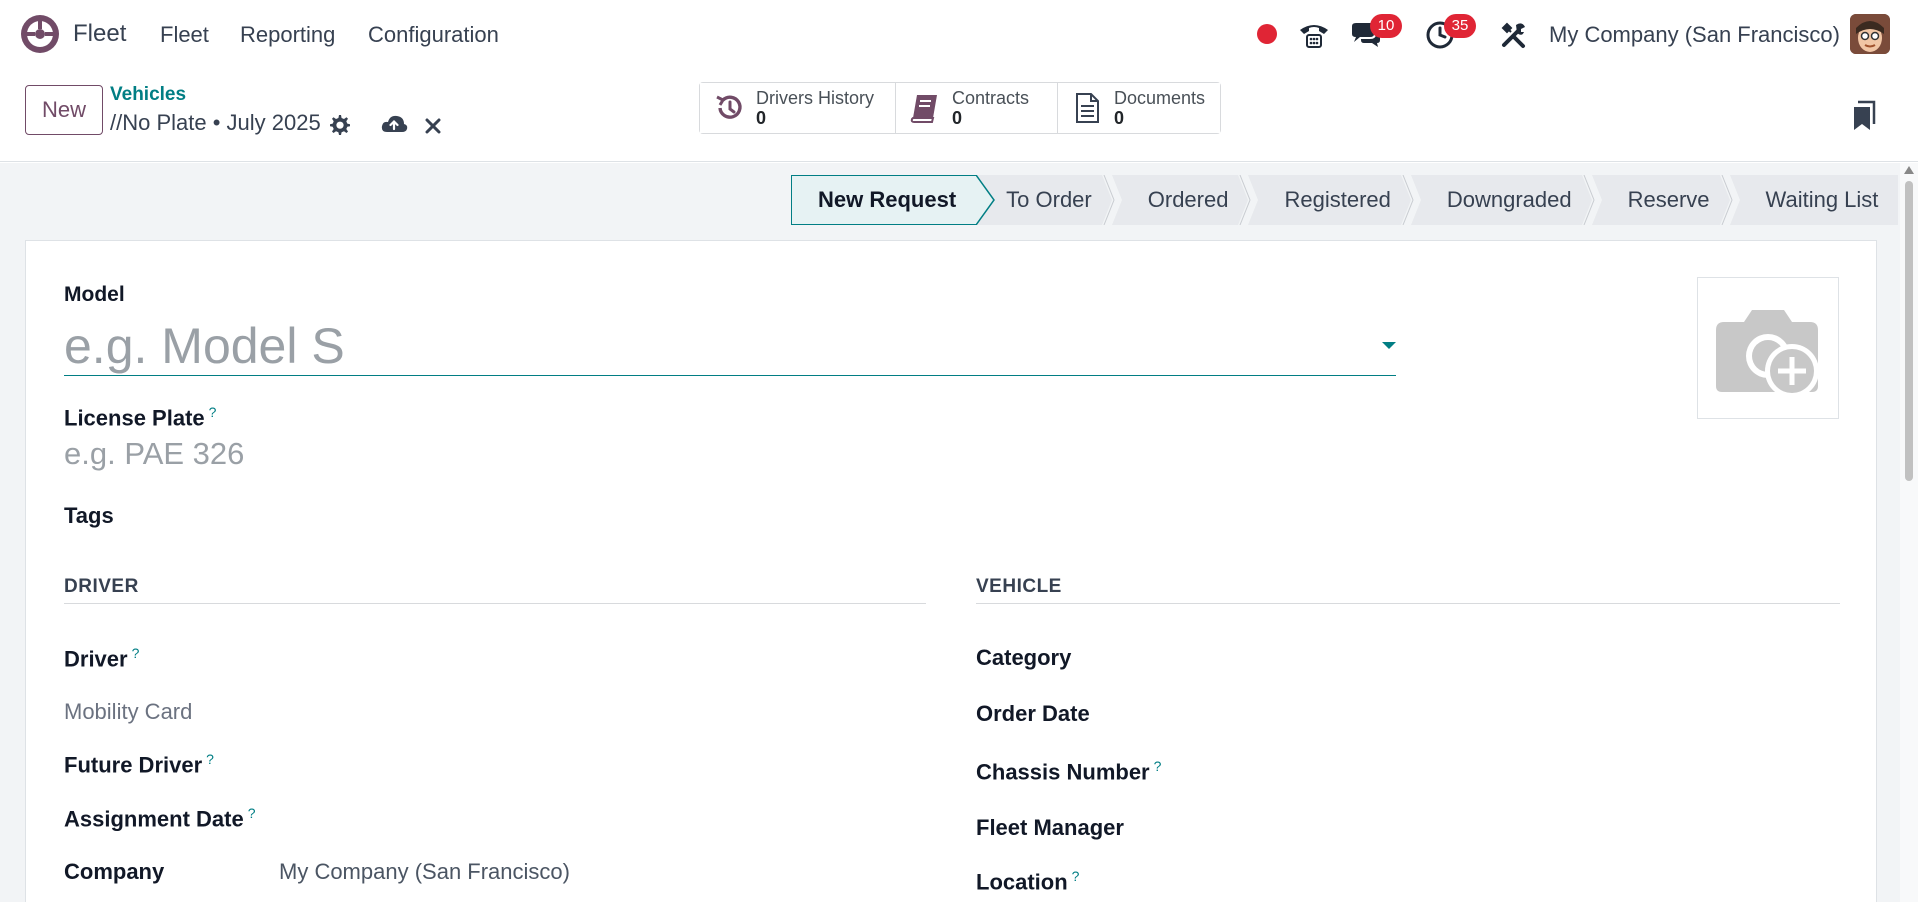 This screenshot has height=902, width=1918. Describe the element at coordinates (1022, 882) in the screenshot. I see `location-label-text: Location` at that location.